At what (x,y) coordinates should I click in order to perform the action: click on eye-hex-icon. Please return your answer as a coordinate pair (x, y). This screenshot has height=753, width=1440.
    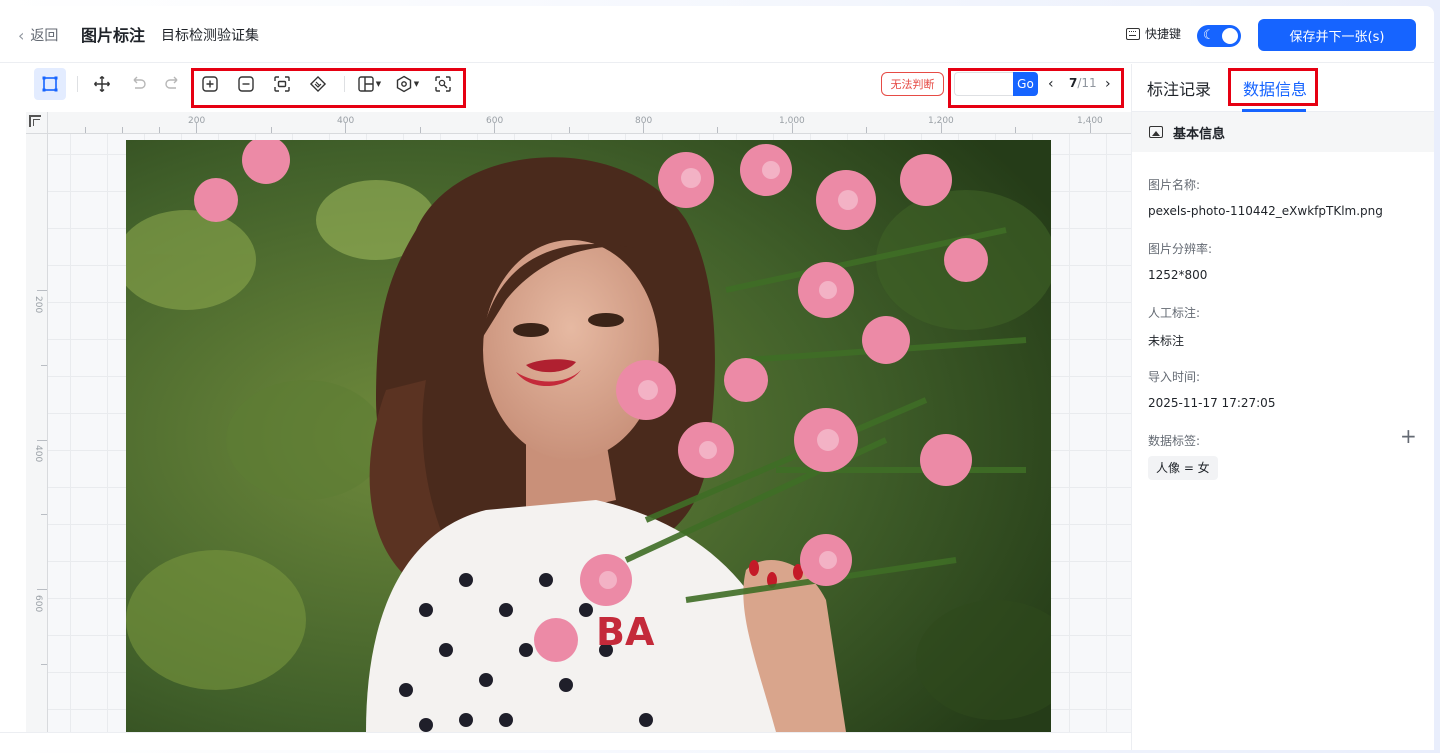
    Looking at the image, I should click on (403, 84).